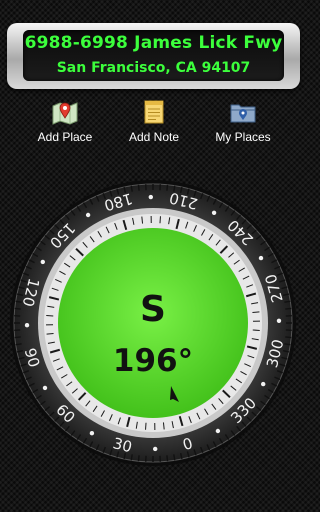  What do you see at coordinates (153, 361) in the screenshot?
I see `heading-degrees: 196°` at bounding box center [153, 361].